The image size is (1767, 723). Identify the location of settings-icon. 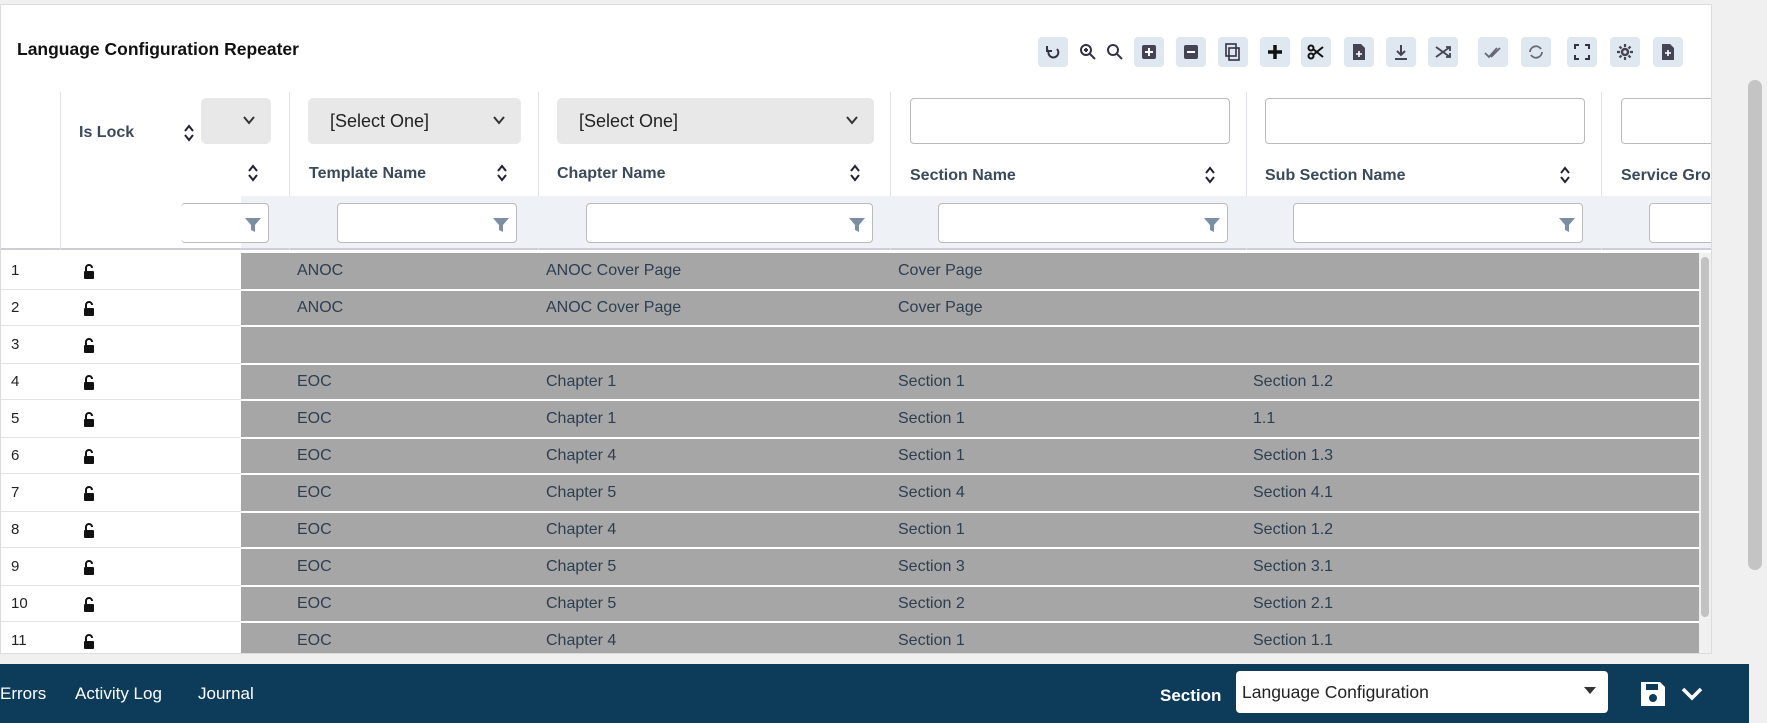
(1625, 52).